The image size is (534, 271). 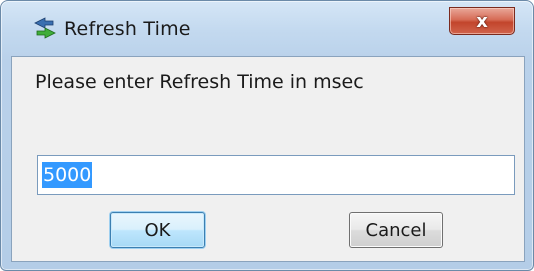 I want to click on close-icon: x, so click(x=482, y=21).